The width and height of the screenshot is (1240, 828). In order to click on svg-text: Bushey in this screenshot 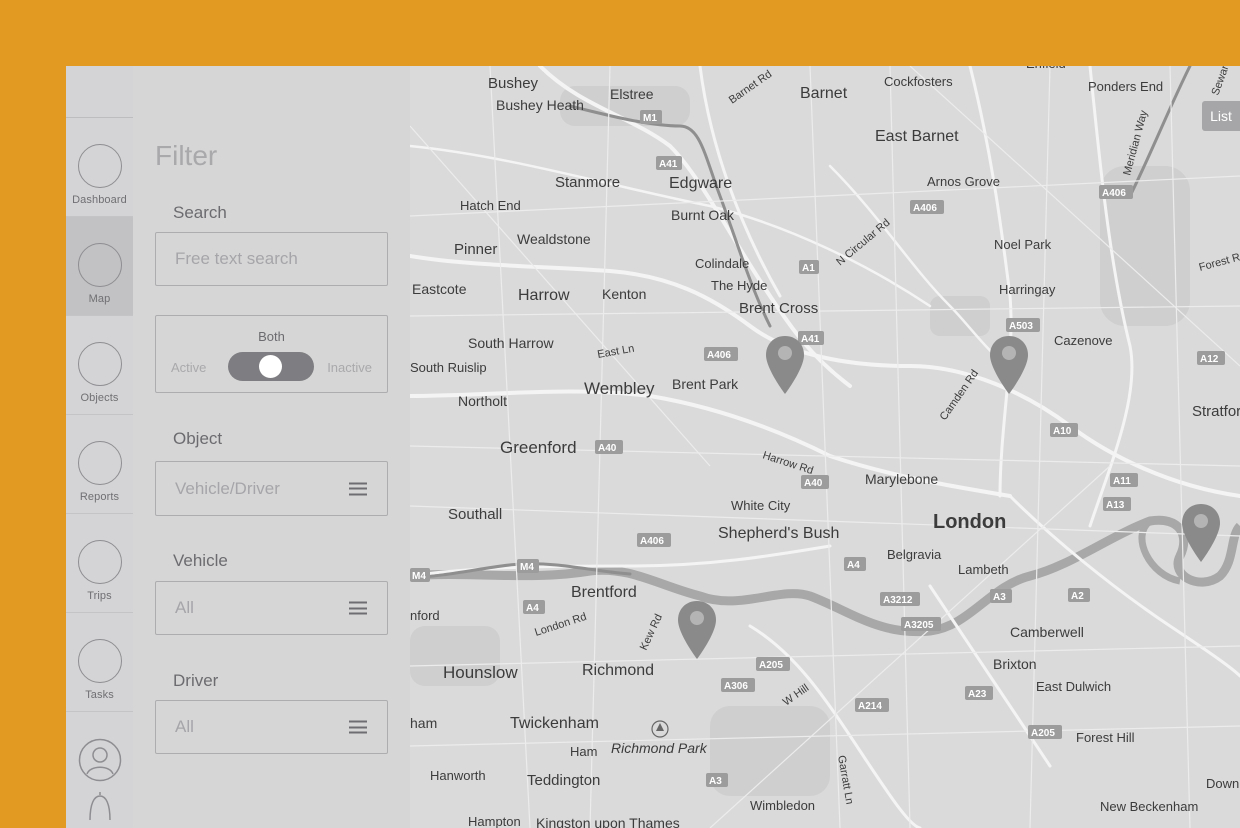, I will do `click(513, 83)`.